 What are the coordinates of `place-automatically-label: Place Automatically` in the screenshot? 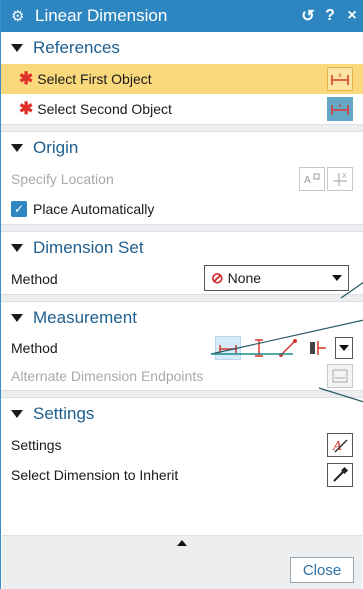 It's located at (94, 209).